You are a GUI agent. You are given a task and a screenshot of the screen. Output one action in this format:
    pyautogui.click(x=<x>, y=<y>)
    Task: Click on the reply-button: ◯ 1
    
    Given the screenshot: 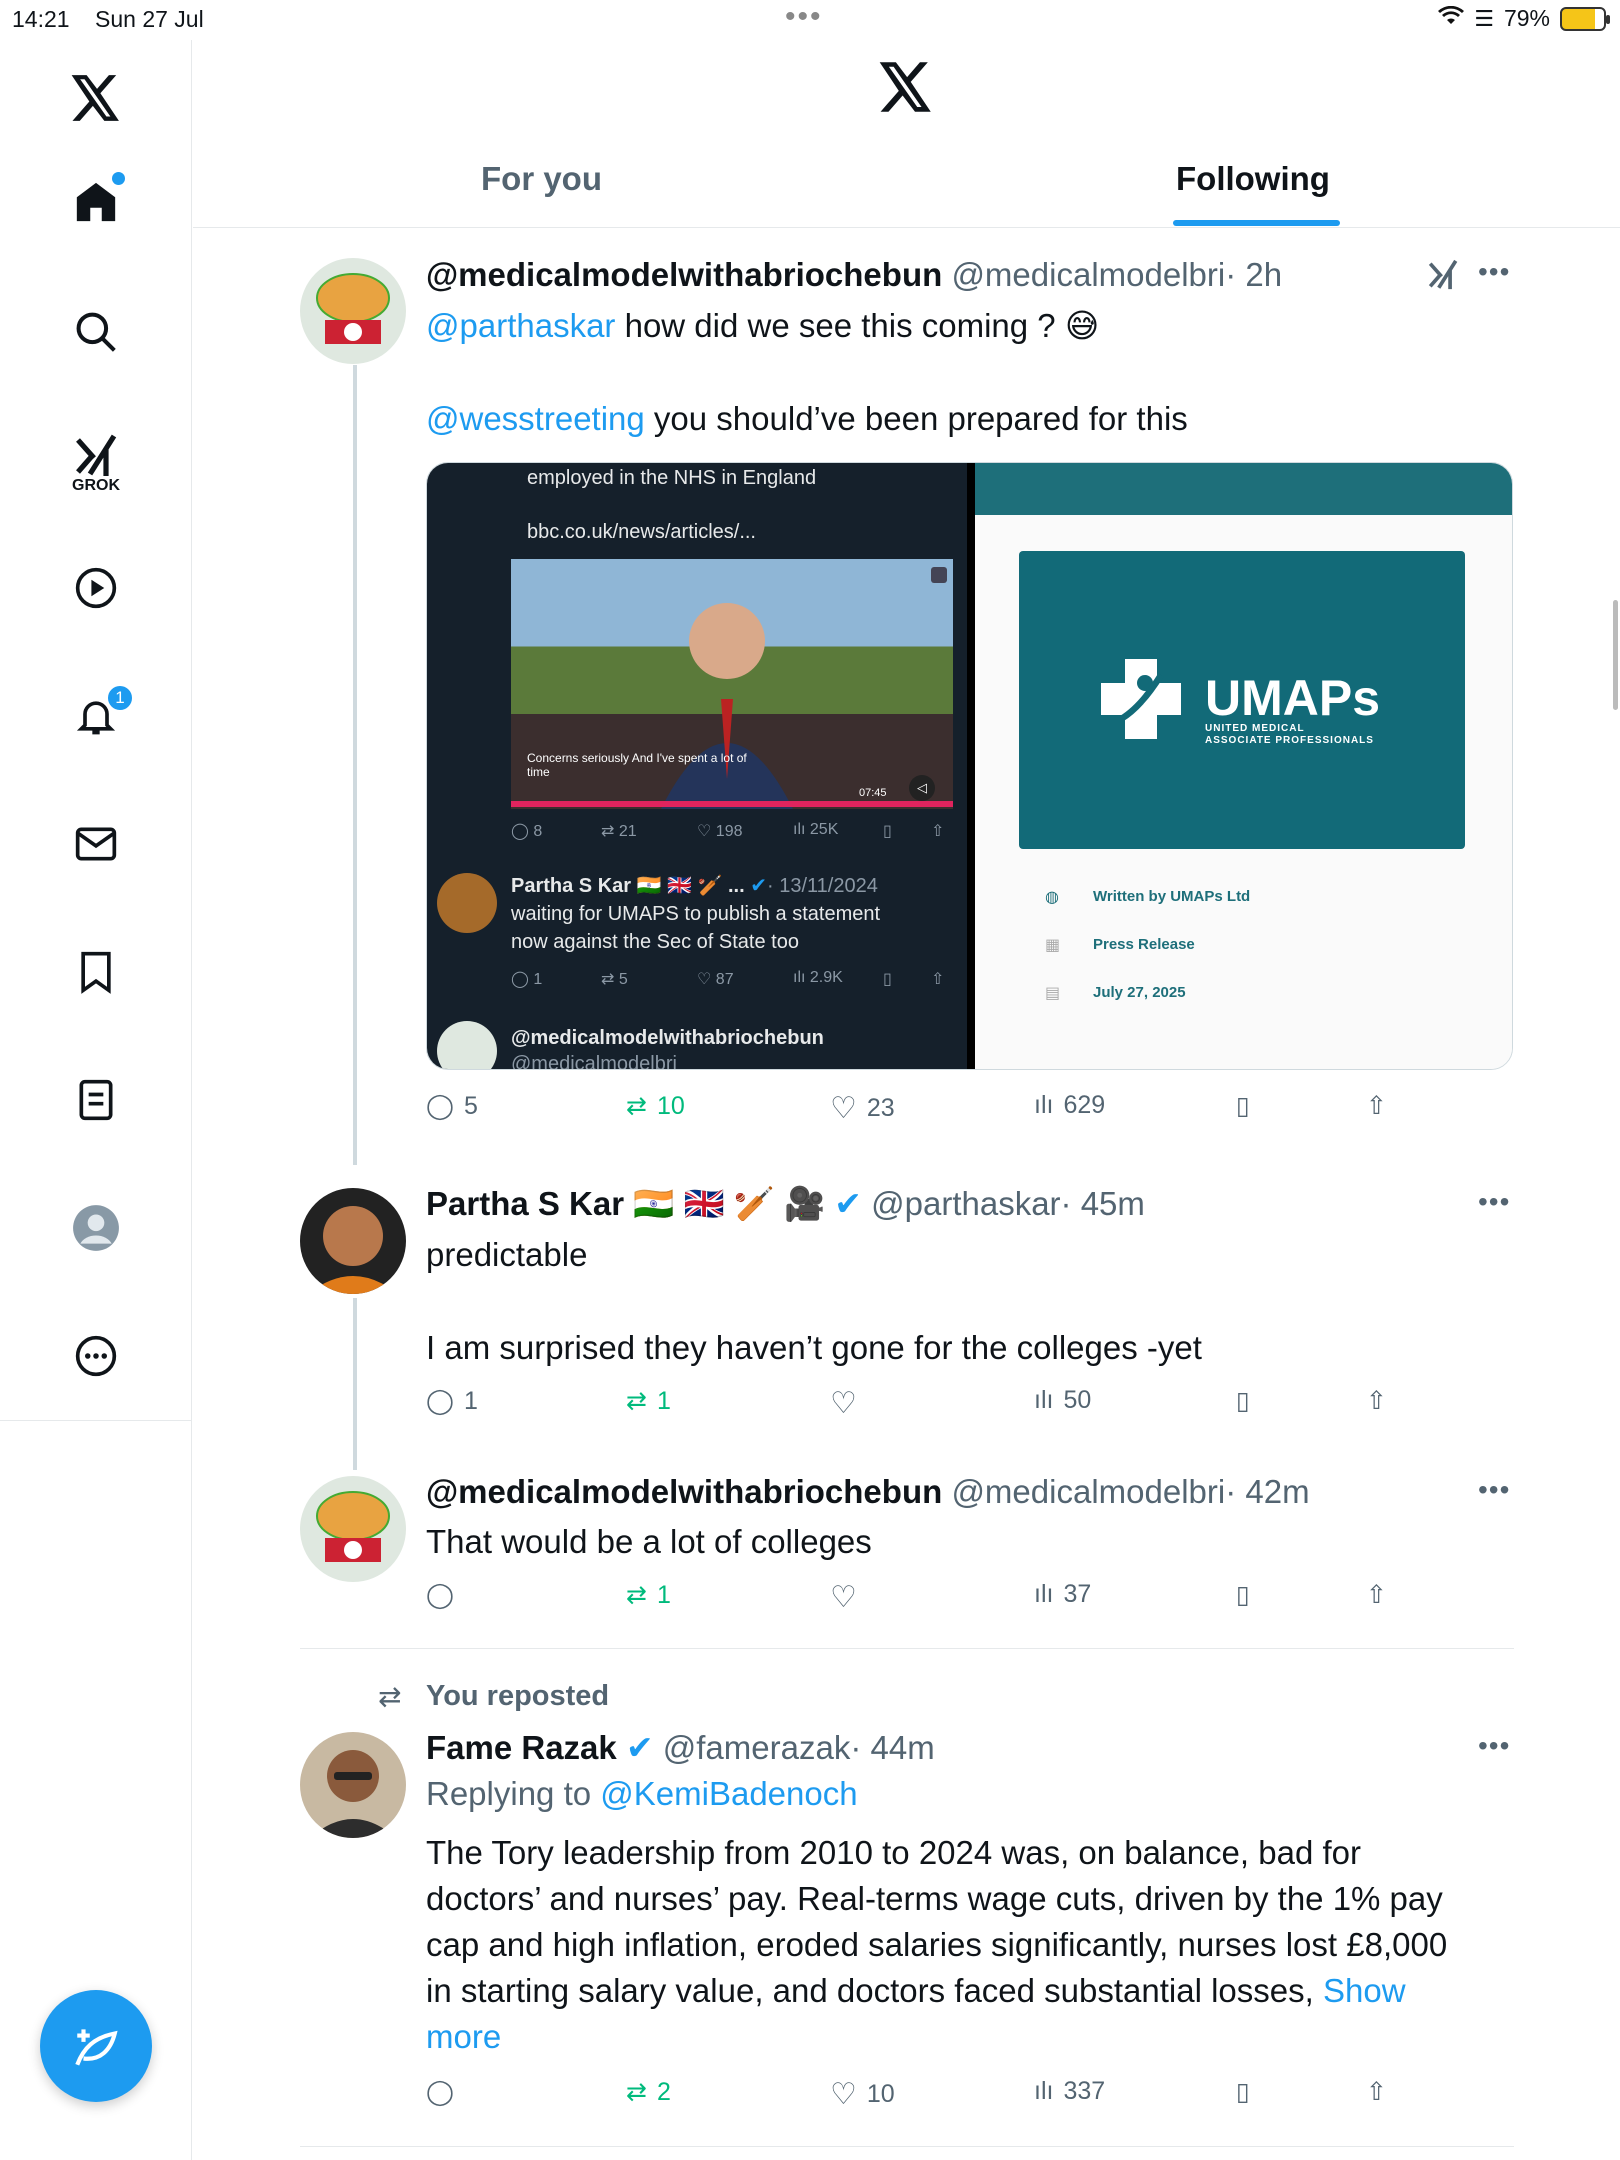 What is the action you would take?
    pyautogui.click(x=452, y=1401)
    